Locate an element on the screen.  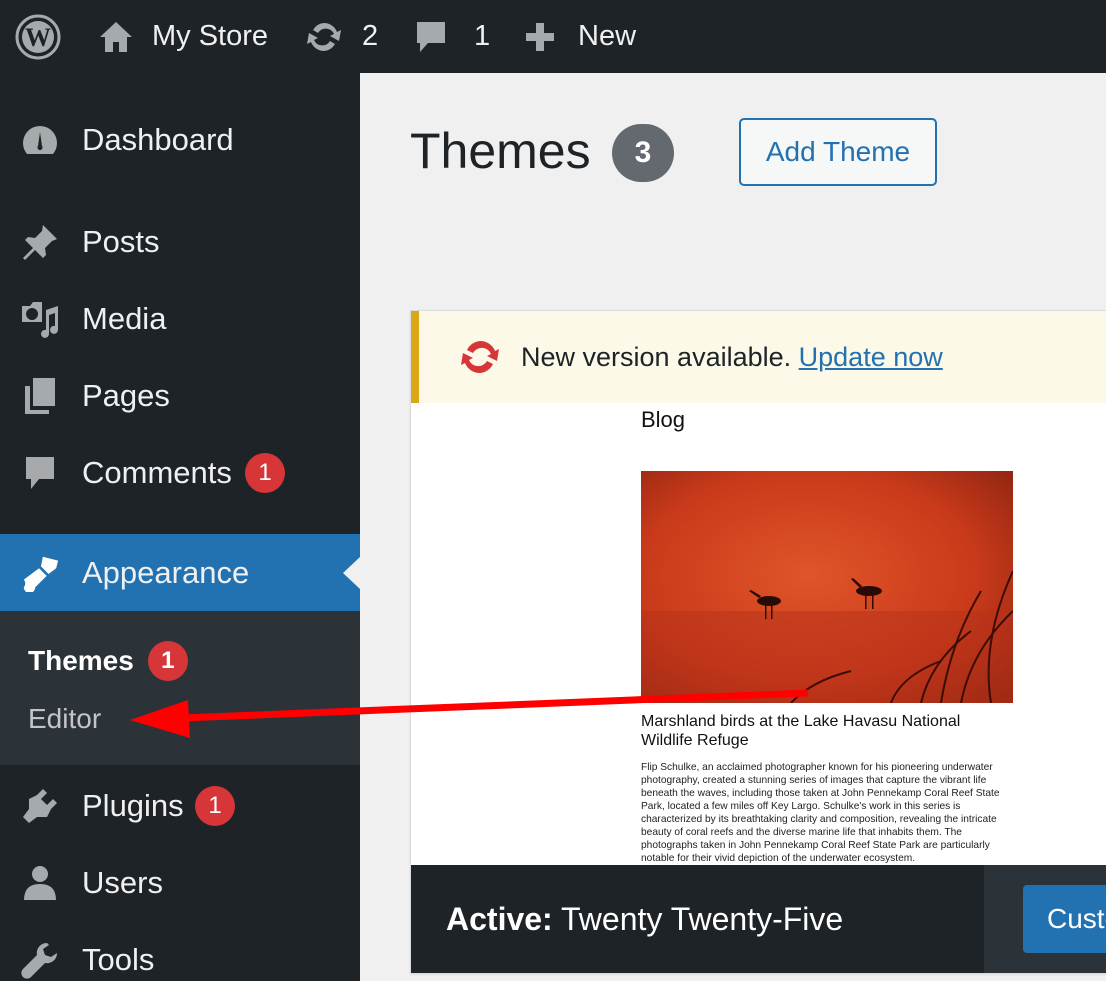
add-theme-button: Add Theme is located at coordinates (838, 152).